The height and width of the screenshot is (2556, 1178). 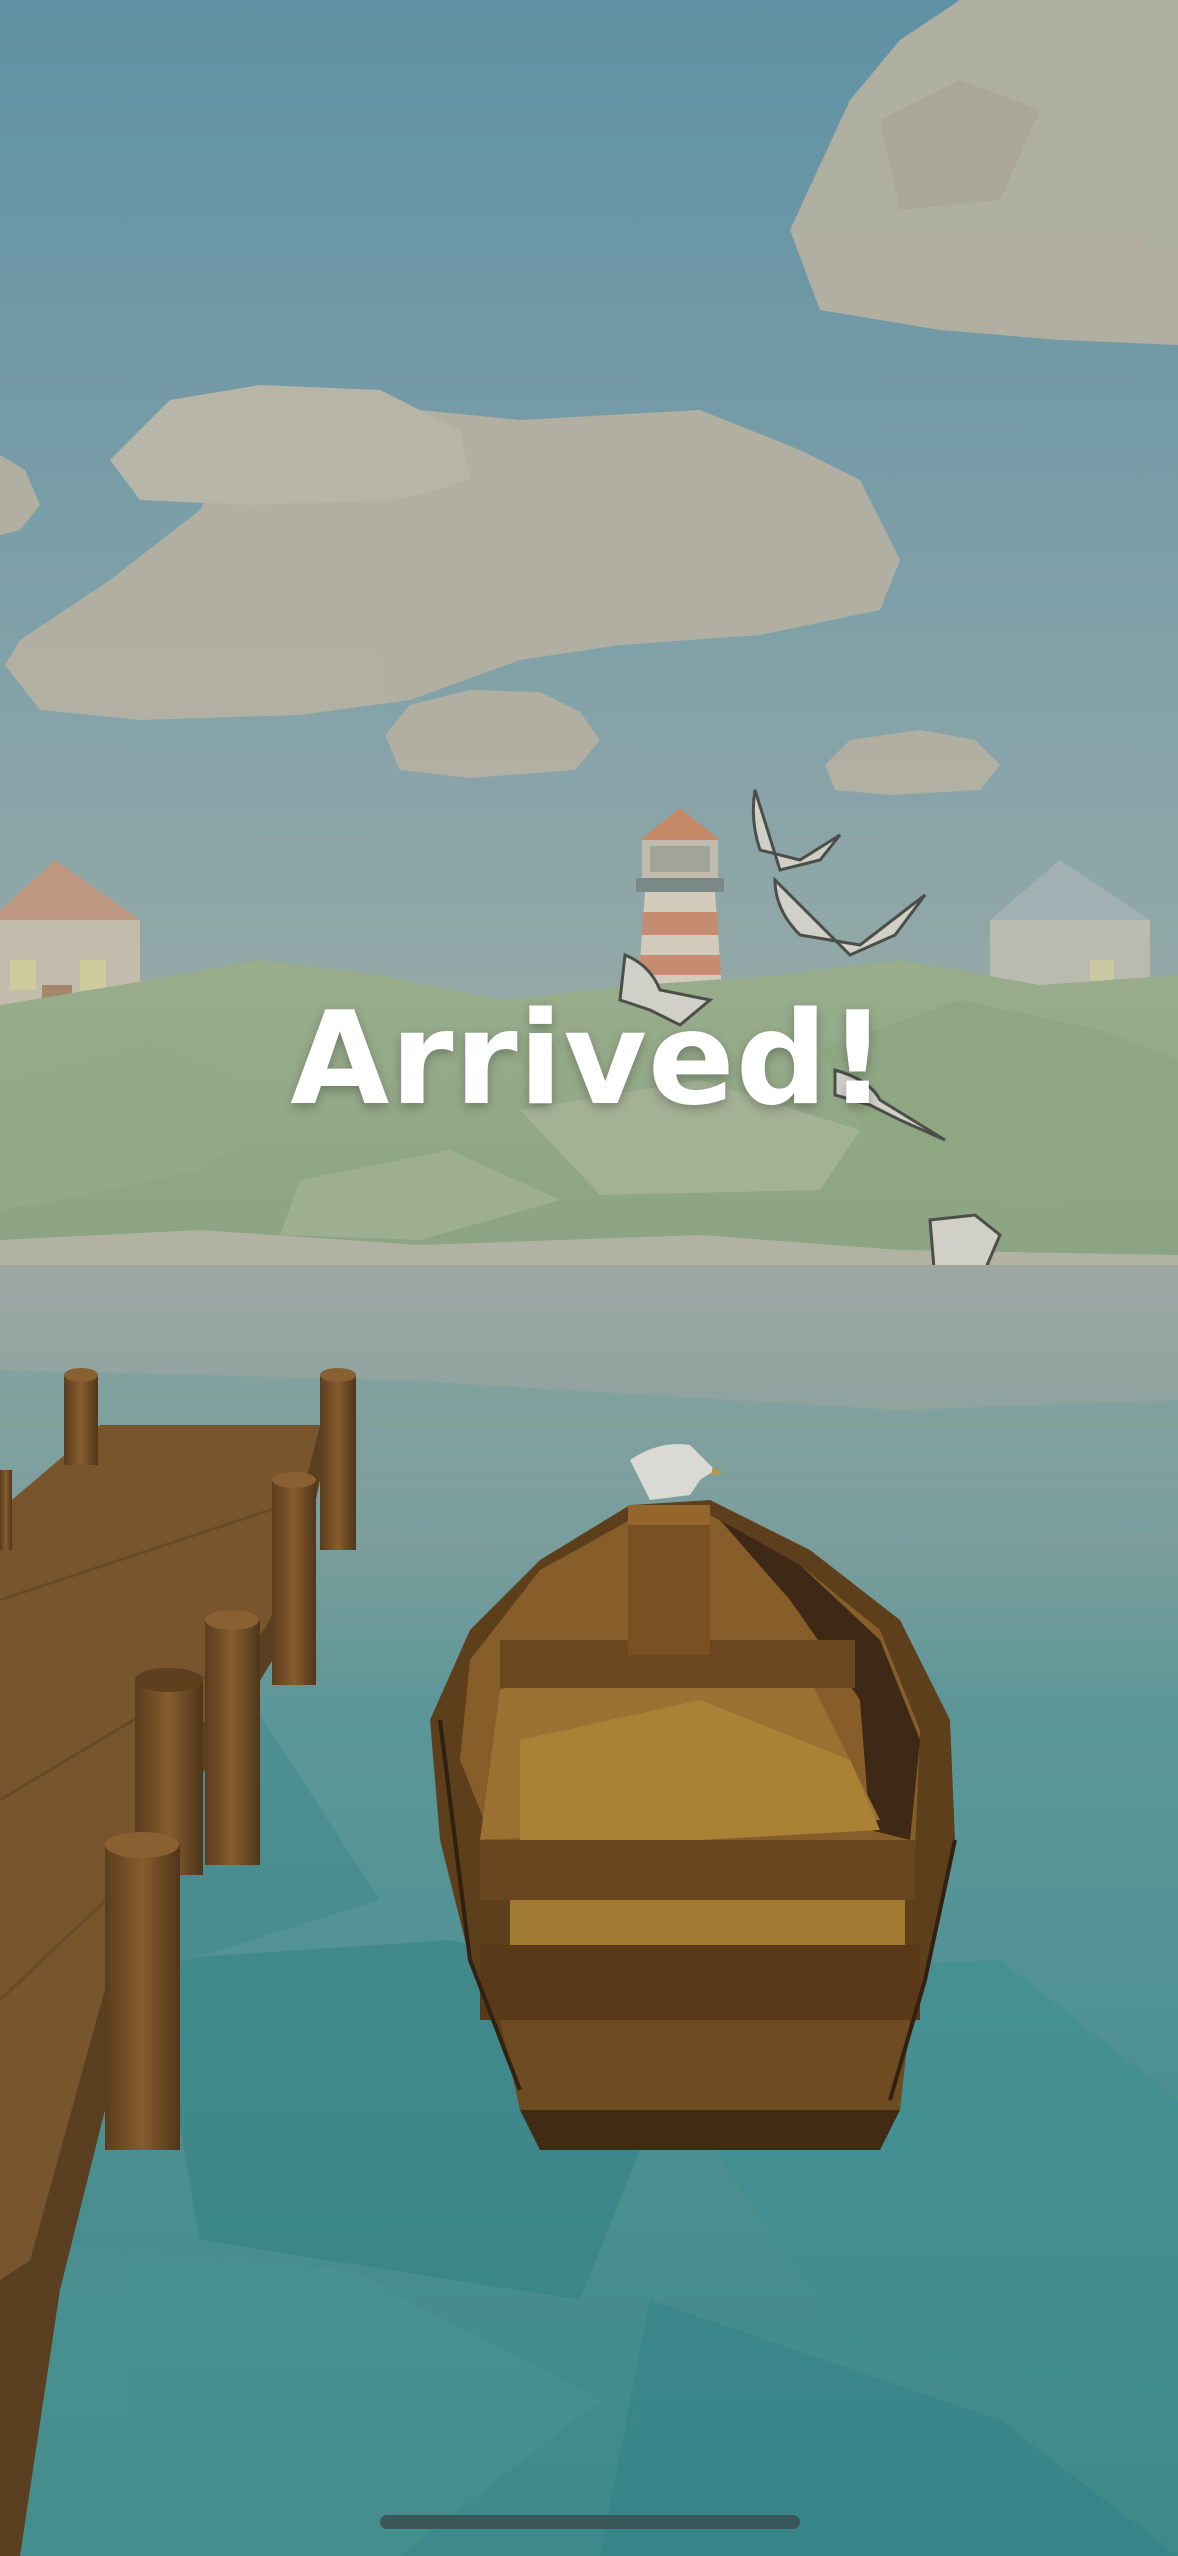 What do you see at coordinates (589, 1059) in the screenshot?
I see `arrived-title: Arrived!` at bounding box center [589, 1059].